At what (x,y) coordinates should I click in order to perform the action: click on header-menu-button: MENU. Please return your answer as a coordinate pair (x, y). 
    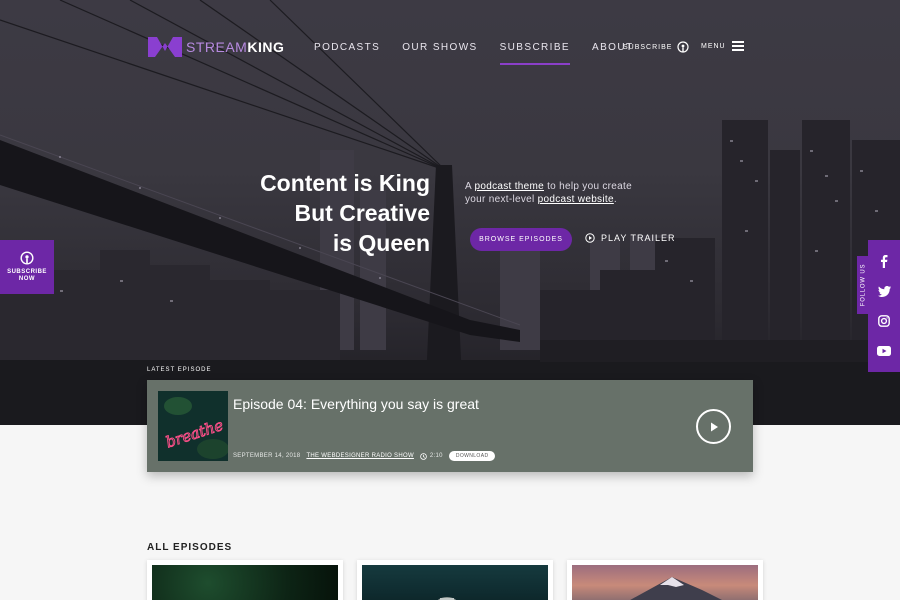
    Looking at the image, I should click on (722, 46).